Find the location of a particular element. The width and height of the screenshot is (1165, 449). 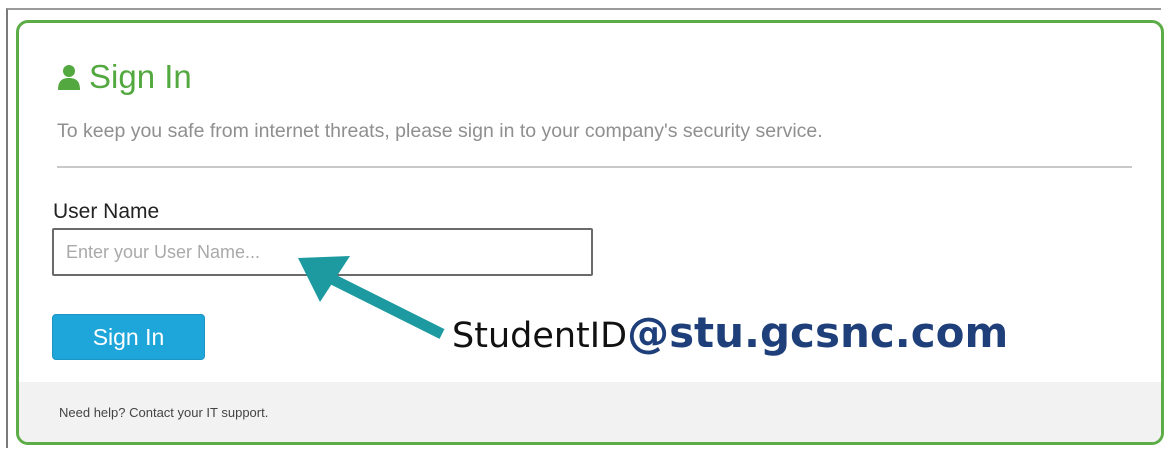

signin-button: Sign In is located at coordinates (128, 337).